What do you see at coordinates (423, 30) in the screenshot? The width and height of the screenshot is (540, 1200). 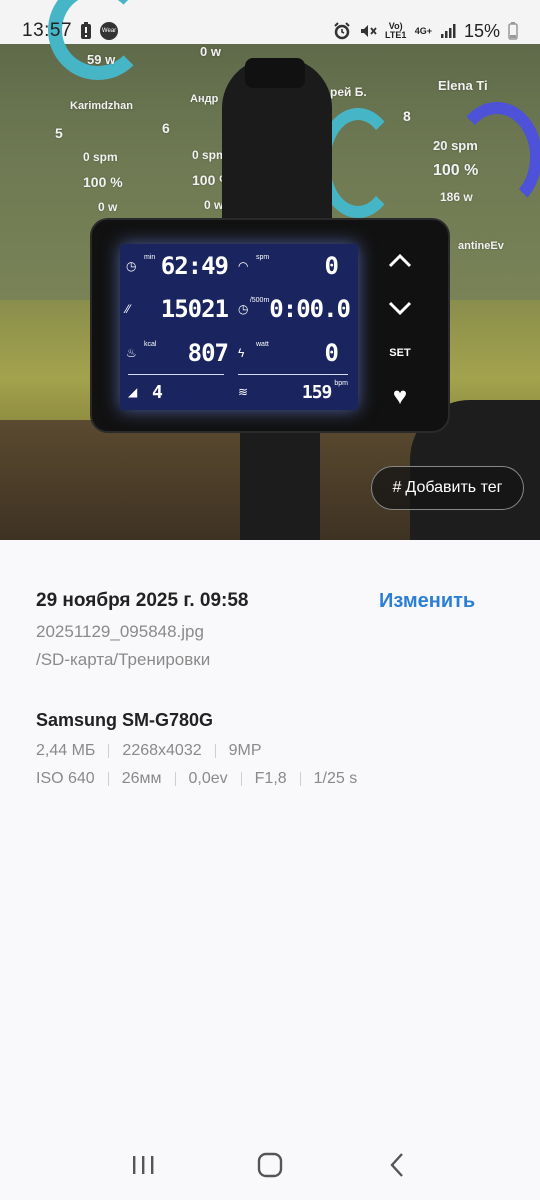 I see `4g-icon: 4G+` at bounding box center [423, 30].